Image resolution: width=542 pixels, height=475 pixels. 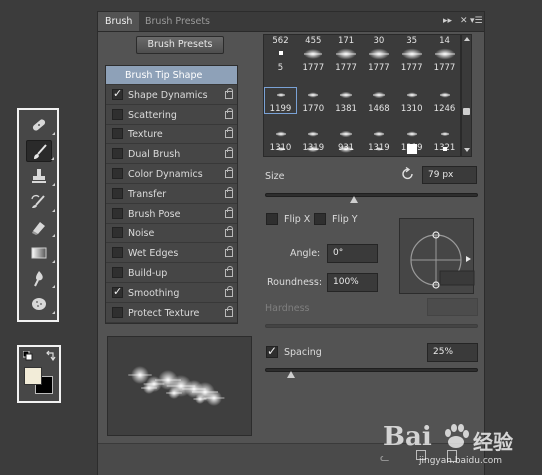 I want to click on spacing-field: 25%, so click(x=452, y=352).